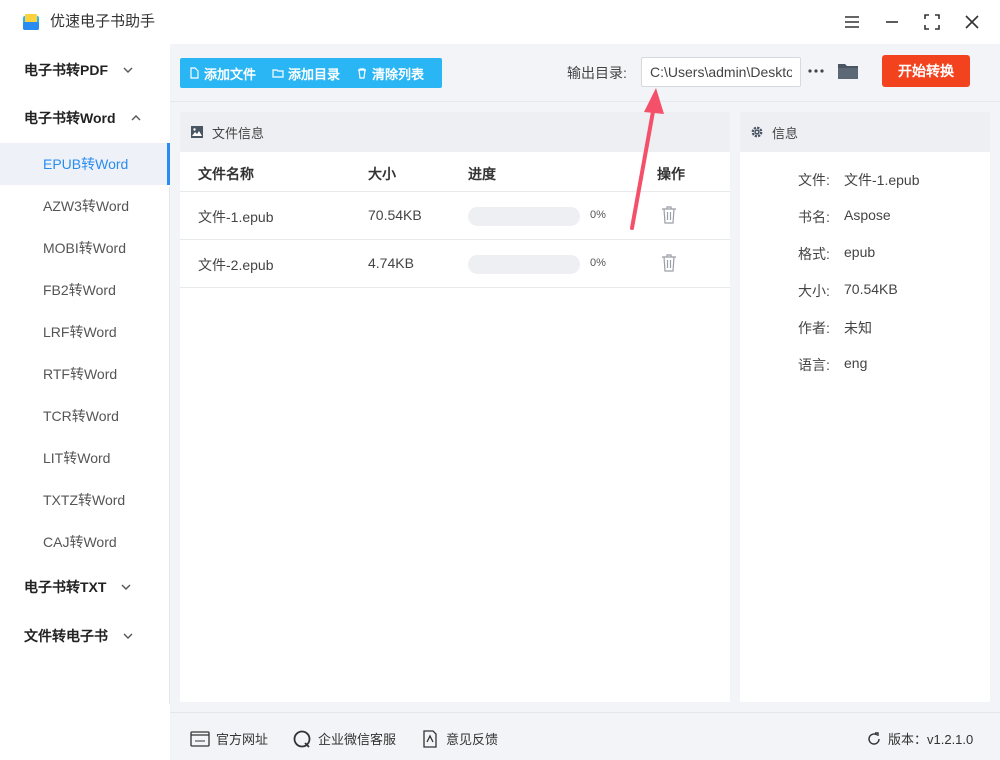 This screenshot has width=1000, height=760. What do you see at coordinates (136, 118) in the screenshot?
I see `chevron-up-icon` at bounding box center [136, 118].